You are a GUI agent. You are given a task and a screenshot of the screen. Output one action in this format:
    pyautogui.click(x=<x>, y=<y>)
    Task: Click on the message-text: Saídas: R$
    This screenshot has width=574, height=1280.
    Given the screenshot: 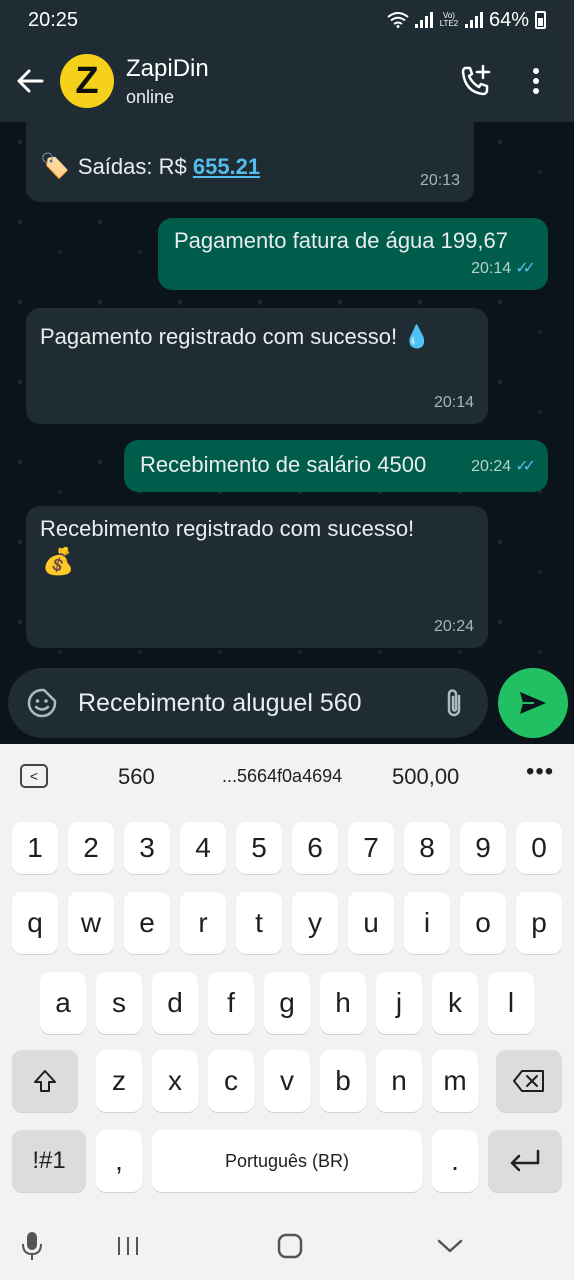 What is the action you would take?
    pyautogui.click(x=135, y=166)
    